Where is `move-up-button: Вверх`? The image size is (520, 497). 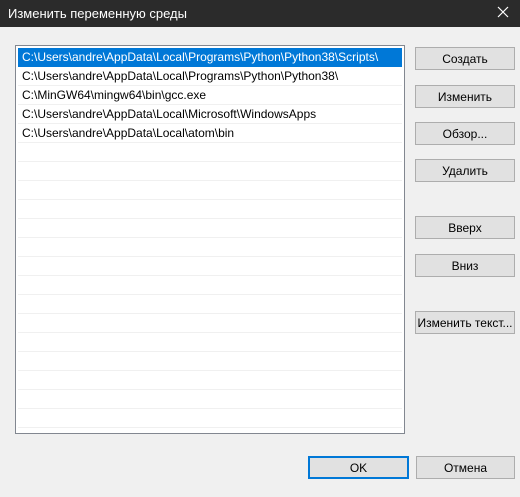
move-up-button: Вверх is located at coordinates (465, 227).